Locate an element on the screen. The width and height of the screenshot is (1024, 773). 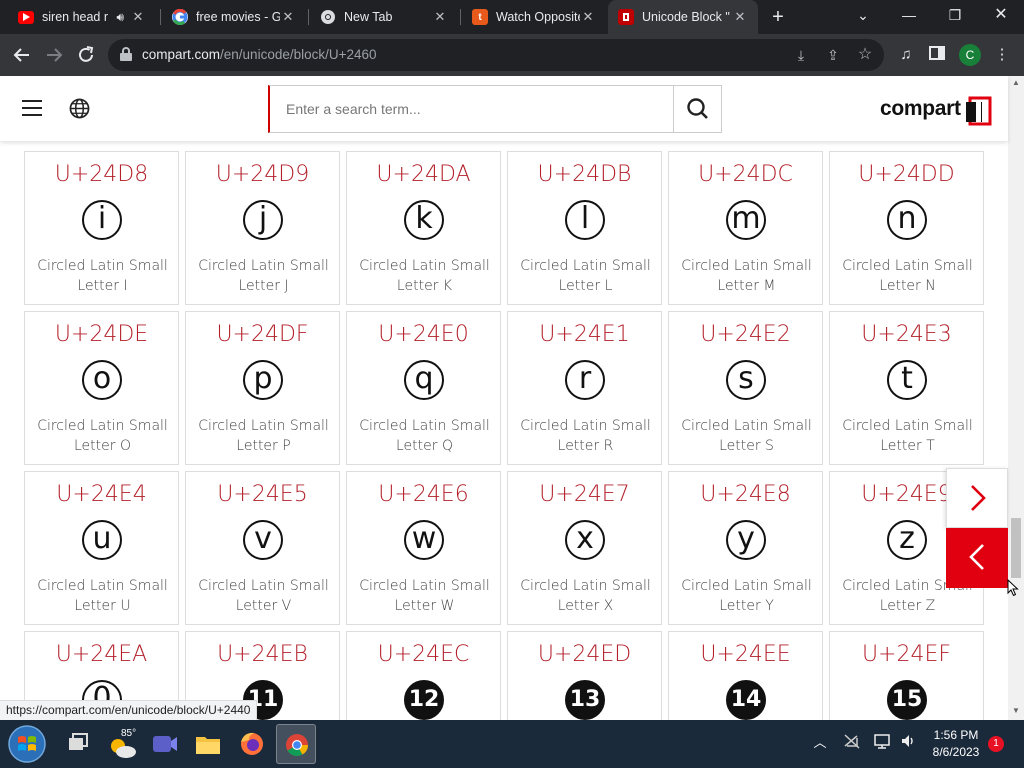
arrow-left-icon is located at coordinates (21, 55).